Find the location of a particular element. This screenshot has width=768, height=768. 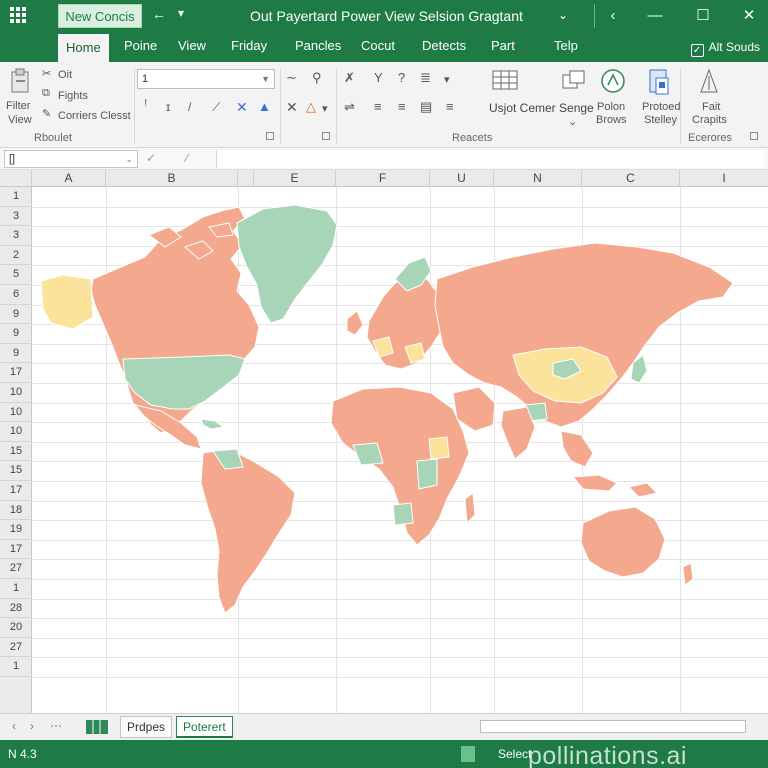

row-header: 18 is located at coordinates (16, 511).